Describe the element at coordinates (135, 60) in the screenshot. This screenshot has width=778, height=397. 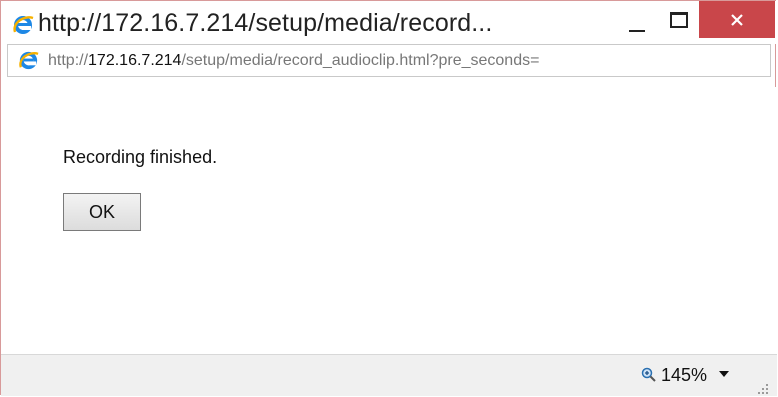
I see `url-host: 172.16.7.214` at that location.